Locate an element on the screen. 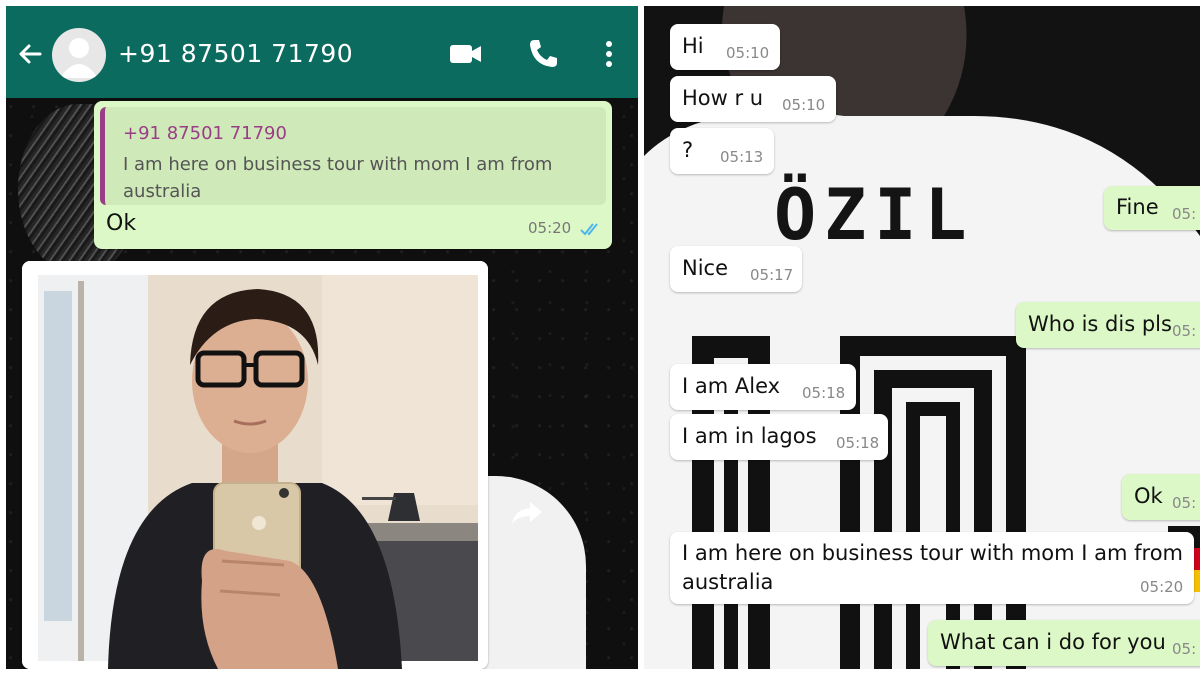 The image size is (1200, 675). chat-header: +91 87501 71790 is located at coordinates (322, 52).